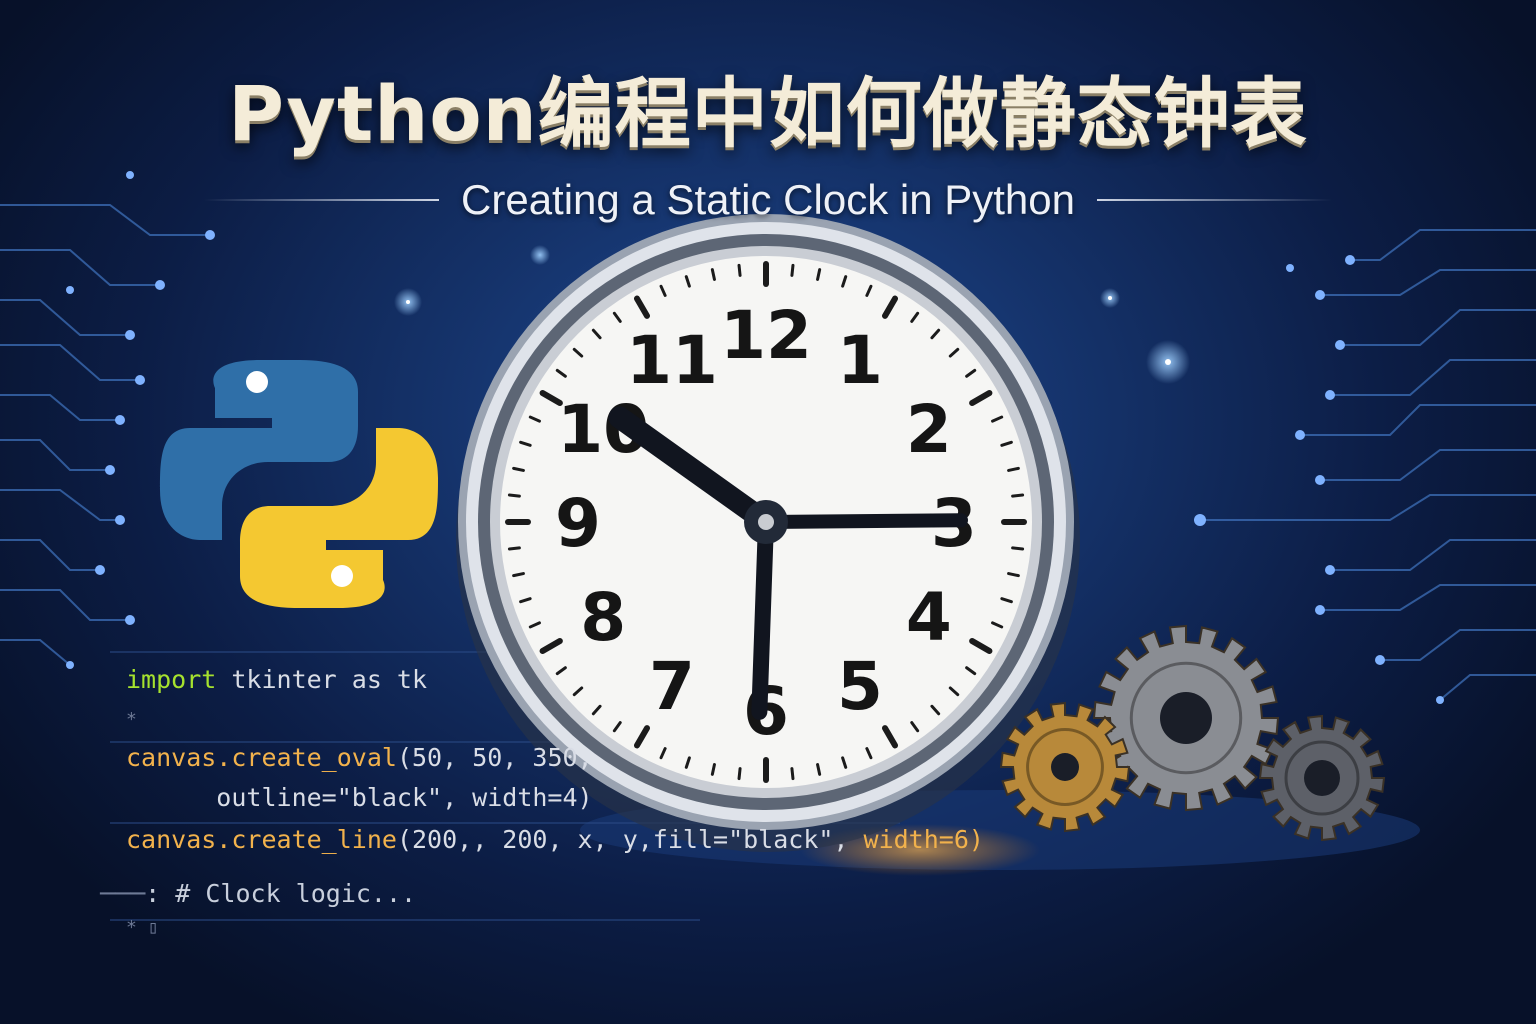 The image size is (1536, 1024). Describe the element at coordinates (179, 839) in the screenshot. I see `code-text: canvas.` at that location.